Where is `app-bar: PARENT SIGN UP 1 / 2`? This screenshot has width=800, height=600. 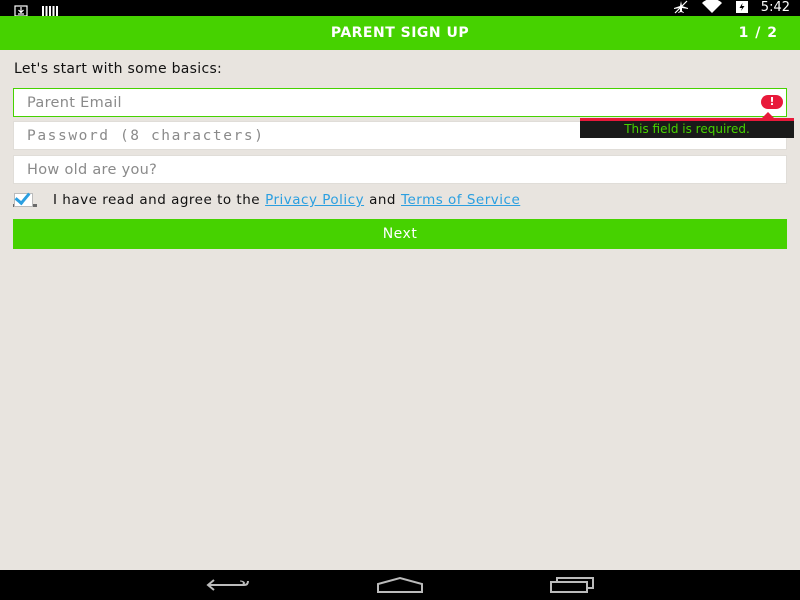 app-bar: PARENT SIGN UP 1 / 2 is located at coordinates (400, 33).